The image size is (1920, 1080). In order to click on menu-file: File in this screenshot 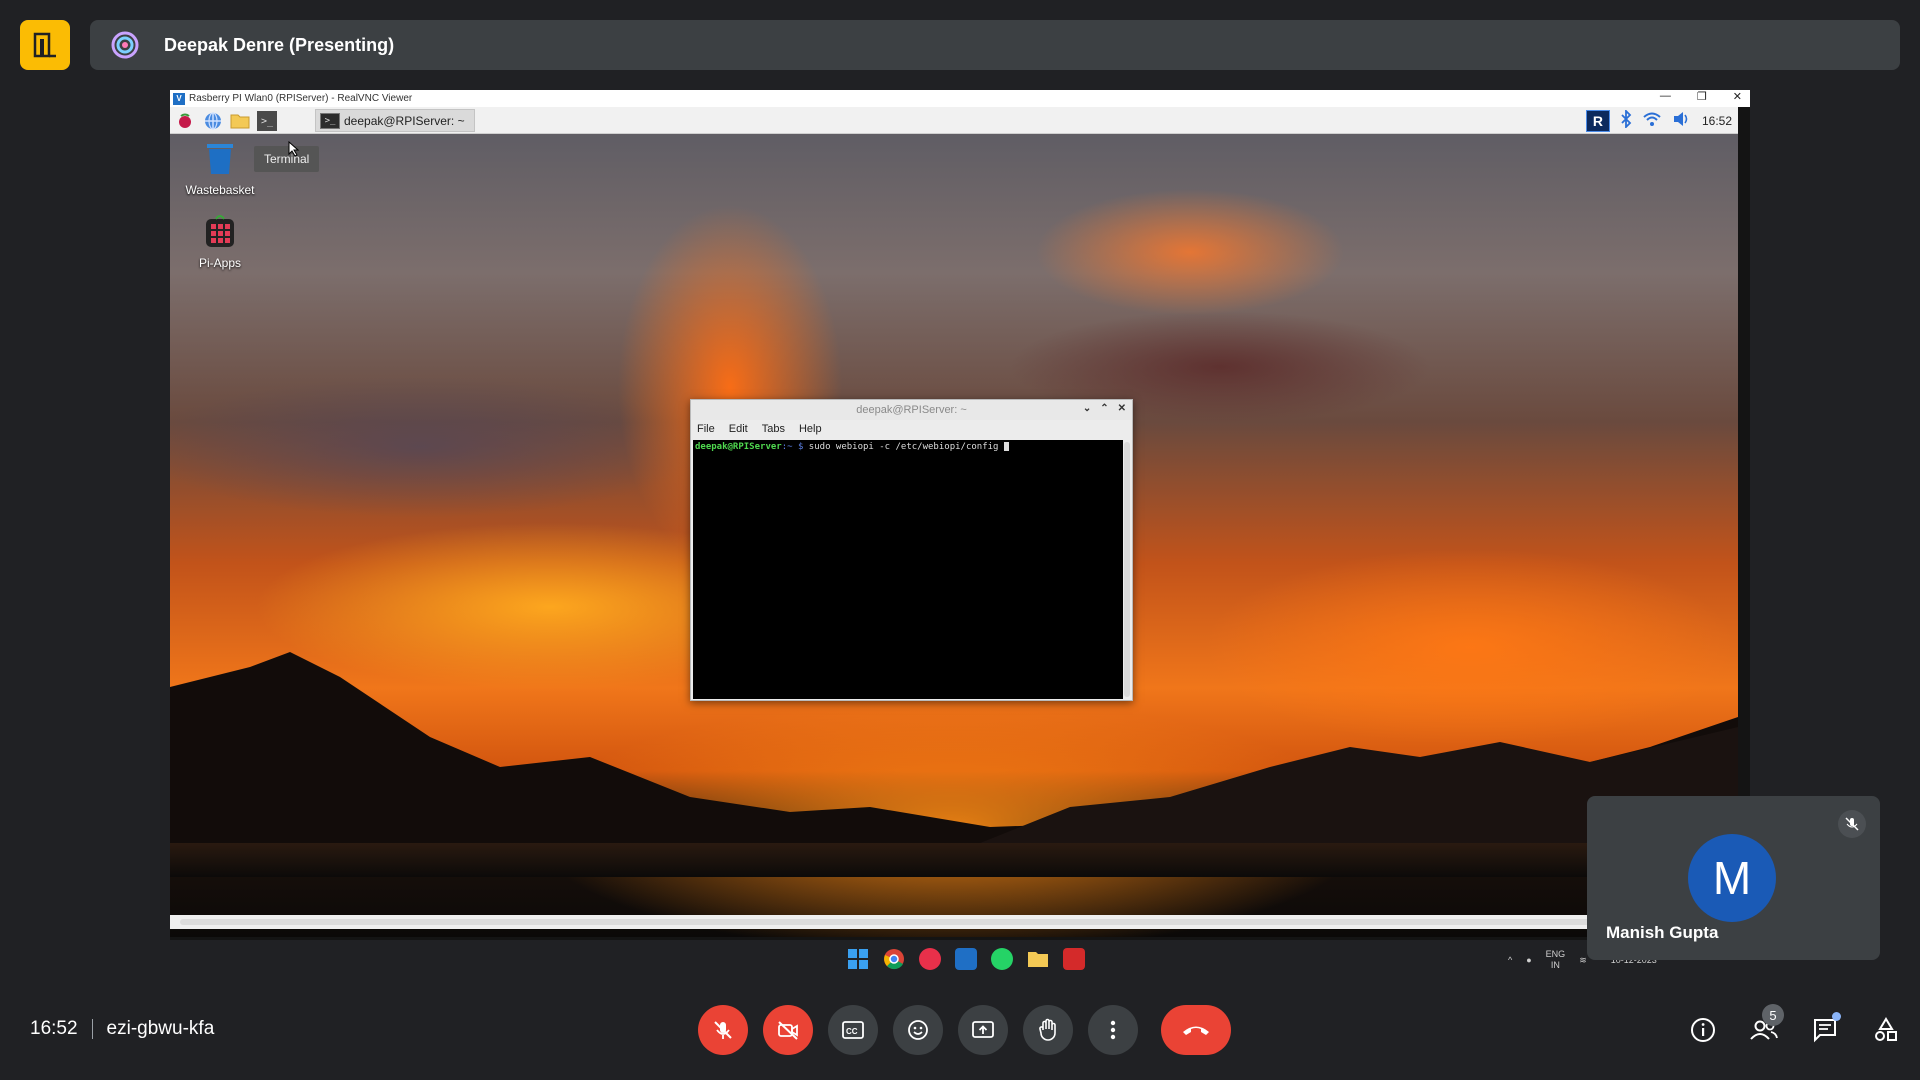, I will do `click(706, 429)`.